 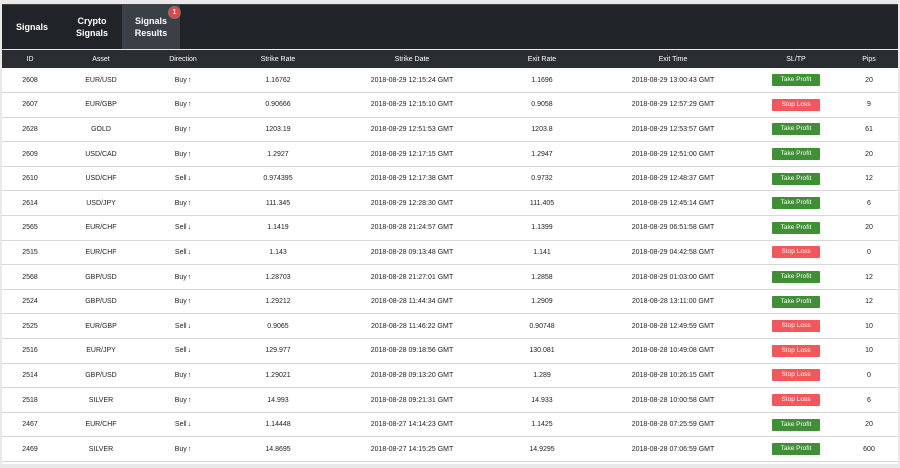 I want to click on cell-exit-rate: 0.90748, so click(x=542, y=326).